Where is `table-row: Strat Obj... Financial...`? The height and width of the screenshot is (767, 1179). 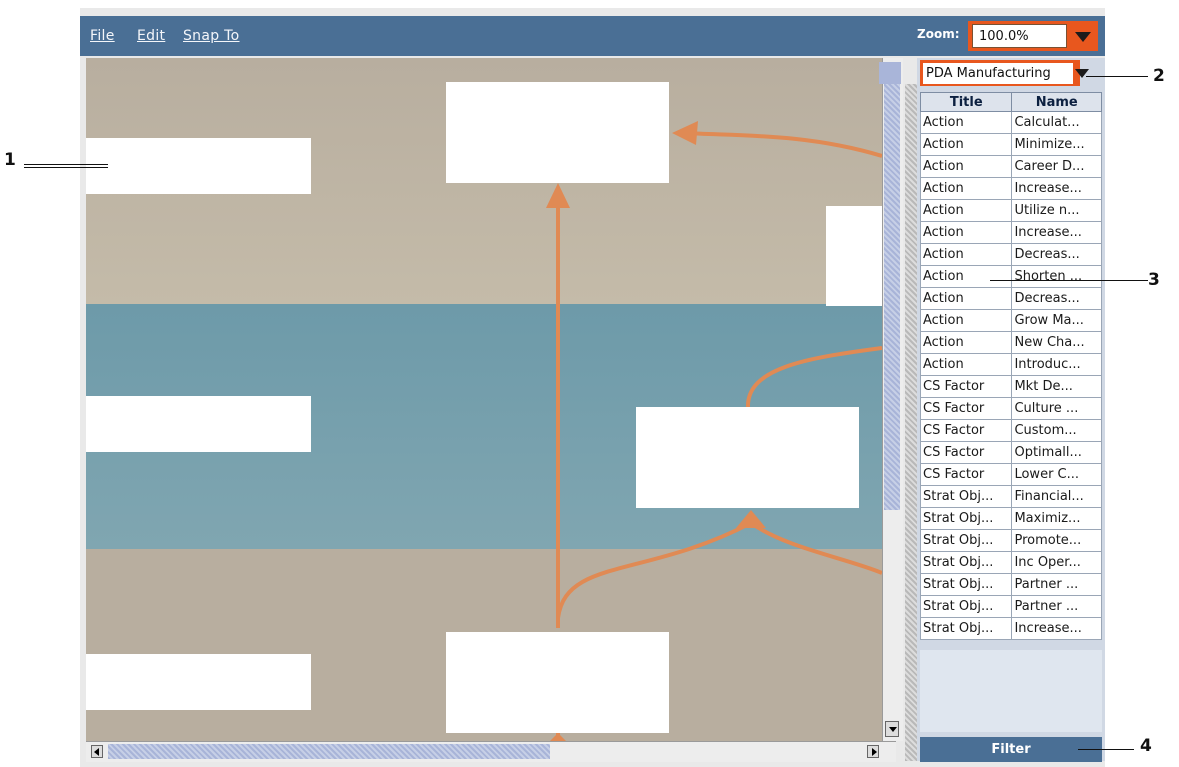
table-row: Strat Obj... Financial... is located at coordinates (1010, 496).